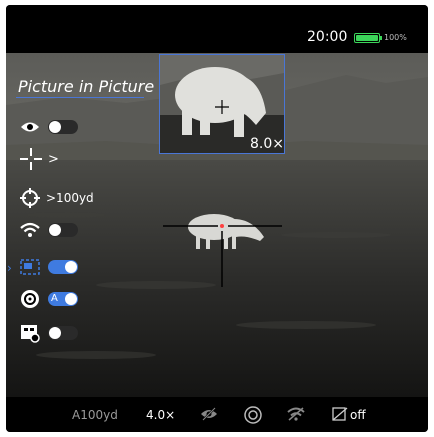 The height and width of the screenshot is (437, 434). I want to click on bottom-status-bar: A100yd 4.0× off, so click(217, 414).